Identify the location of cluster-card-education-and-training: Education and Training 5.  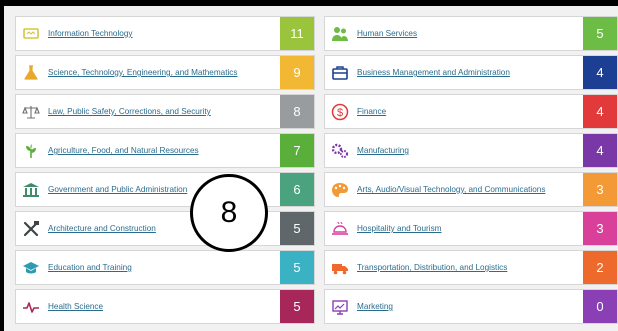
(165, 267).